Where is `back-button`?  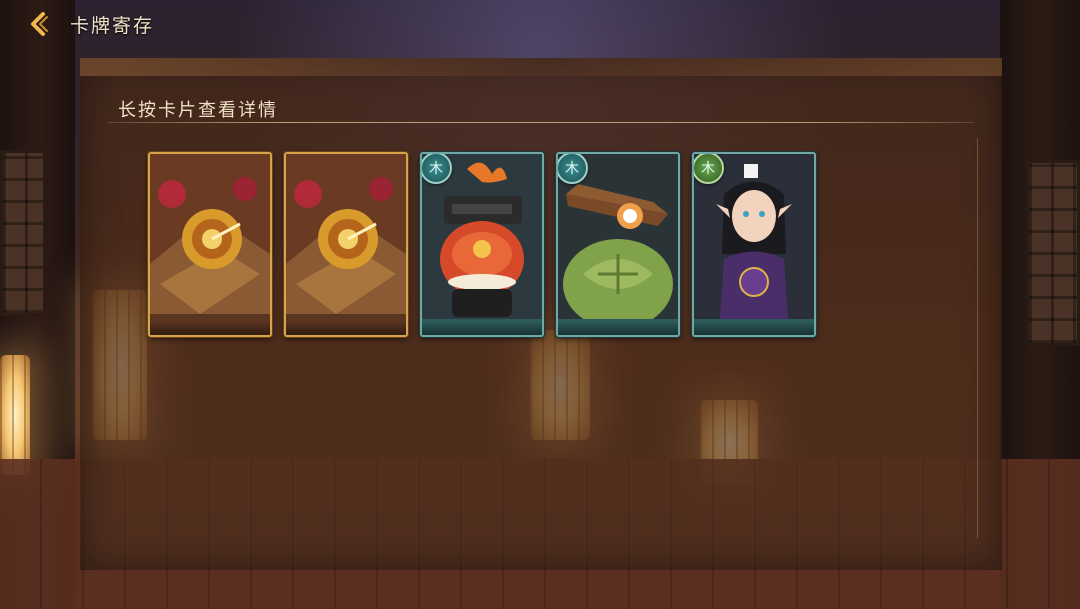 back-button is located at coordinates (39, 24).